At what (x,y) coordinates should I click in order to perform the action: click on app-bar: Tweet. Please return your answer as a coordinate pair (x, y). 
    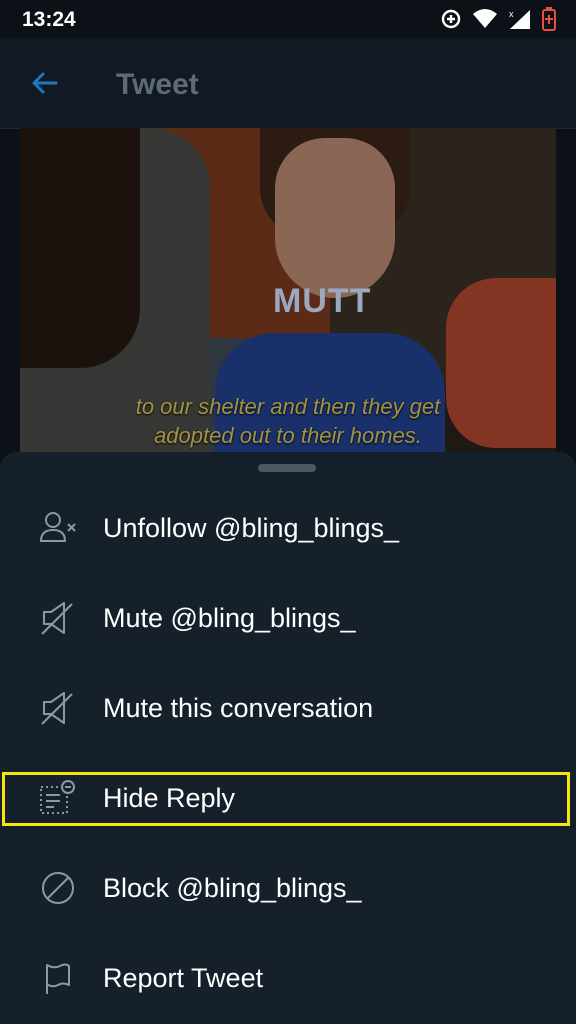
    Looking at the image, I should click on (288, 83).